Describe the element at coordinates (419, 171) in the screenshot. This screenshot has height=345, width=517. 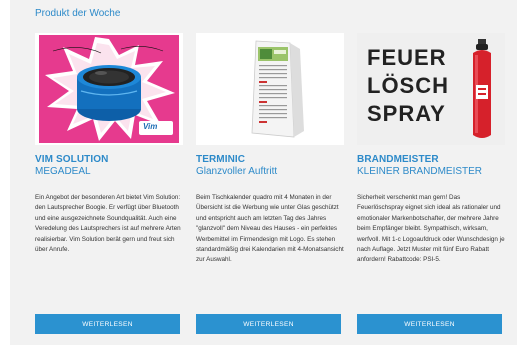
I see `card-subtitle: KLEINER BRANDMEISTER` at that location.